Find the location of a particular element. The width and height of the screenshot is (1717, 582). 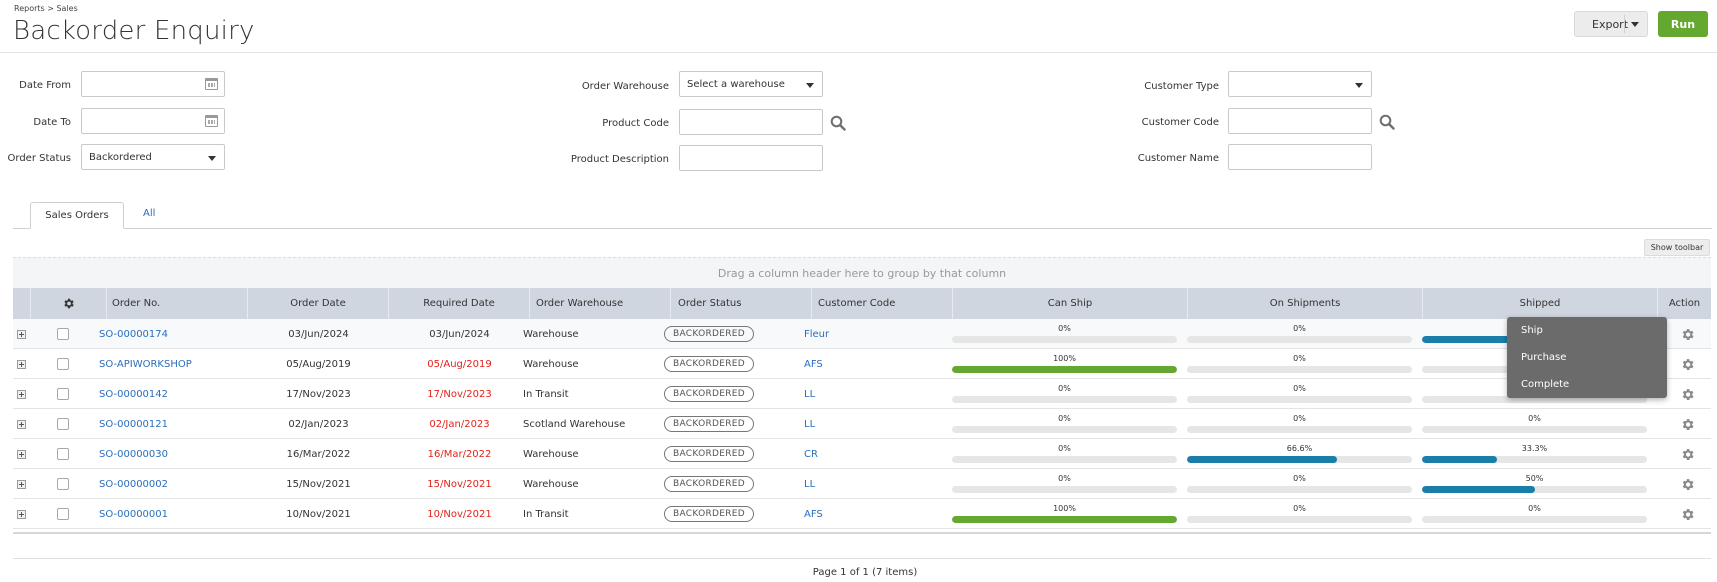

header-order-no: Order No. is located at coordinates (177, 303).